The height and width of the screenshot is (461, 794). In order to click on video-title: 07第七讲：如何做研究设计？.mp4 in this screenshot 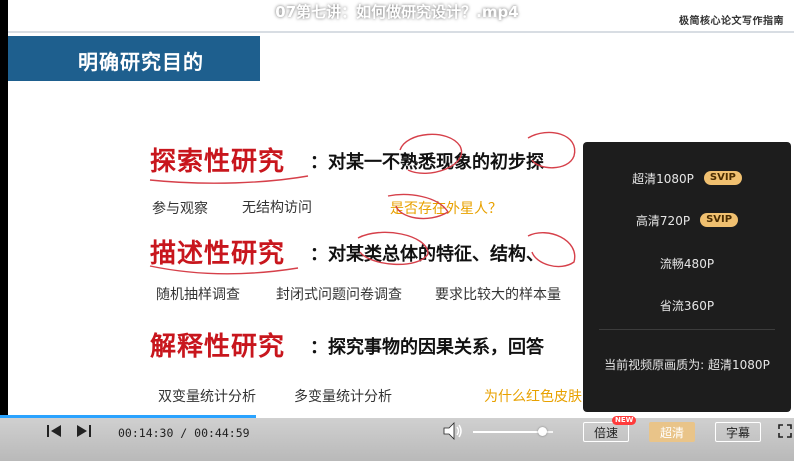, I will do `click(397, 12)`.